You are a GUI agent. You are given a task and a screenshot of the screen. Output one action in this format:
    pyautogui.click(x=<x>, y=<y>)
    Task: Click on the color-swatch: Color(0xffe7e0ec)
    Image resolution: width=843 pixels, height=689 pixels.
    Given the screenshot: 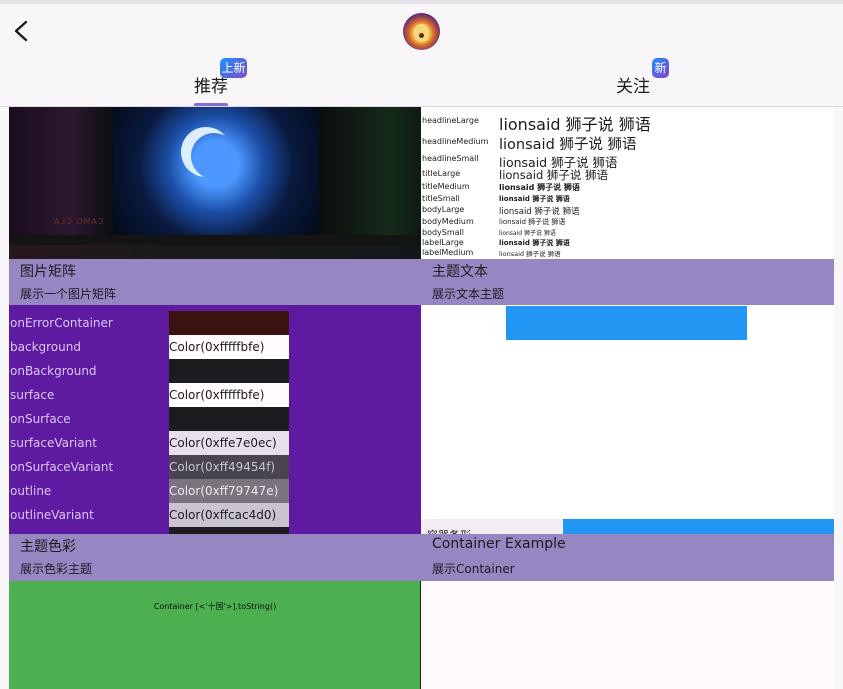 What is the action you would take?
    pyautogui.click(x=229, y=443)
    